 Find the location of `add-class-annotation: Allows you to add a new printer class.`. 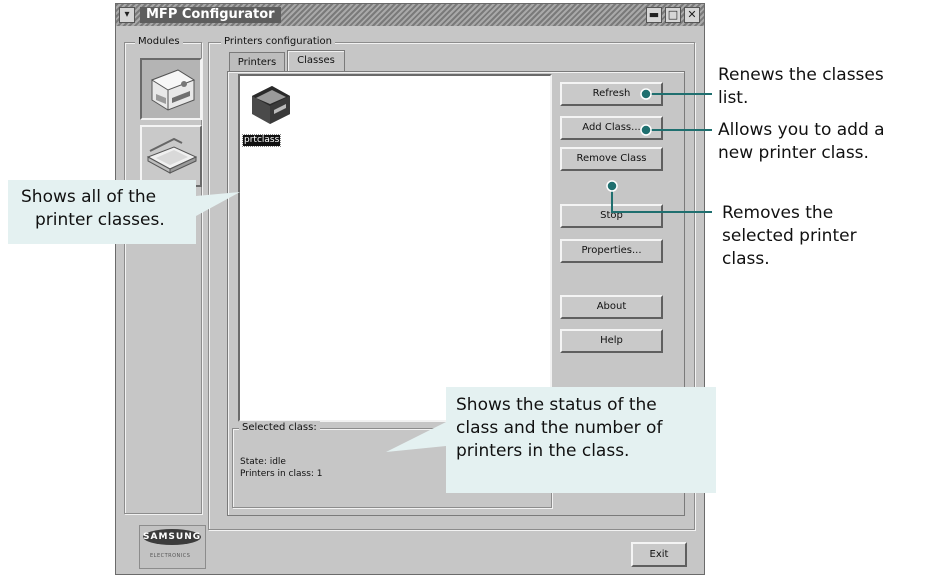

add-class-annotation: Allows you to add a new printer class. is located at coordinates (801, 141).